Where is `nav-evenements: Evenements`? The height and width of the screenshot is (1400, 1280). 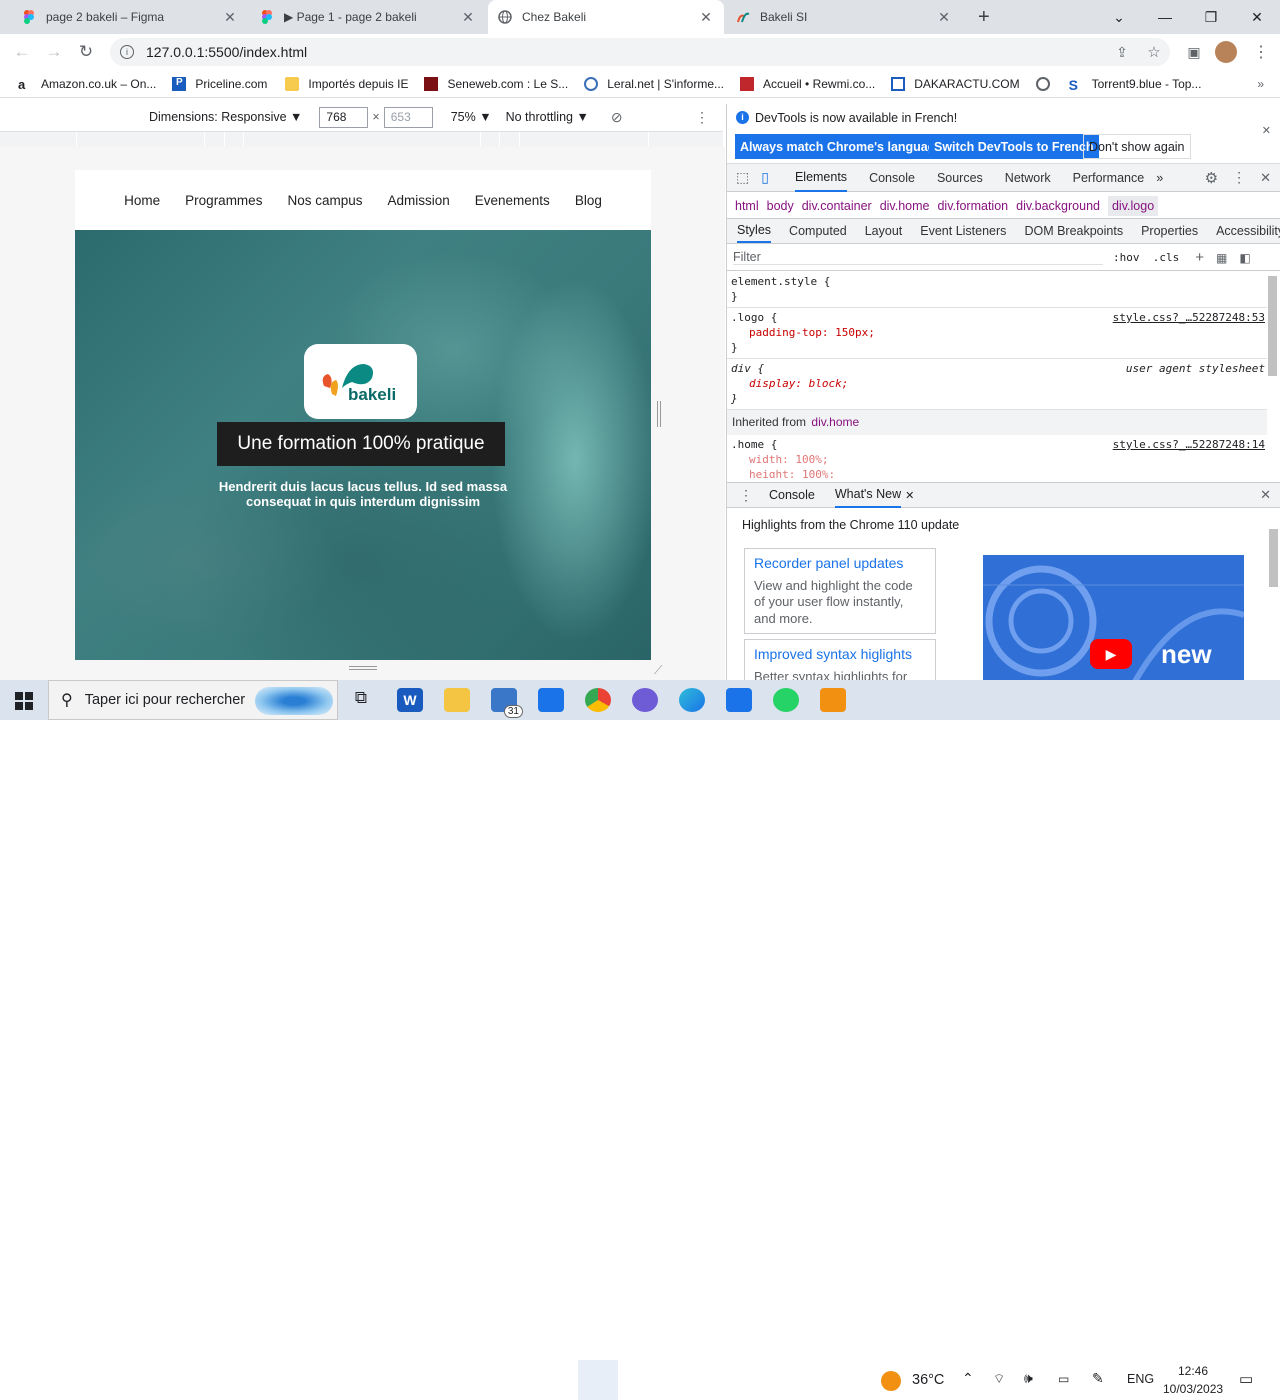
nav-evenements: Evenements is located at coordinates (512, 200).